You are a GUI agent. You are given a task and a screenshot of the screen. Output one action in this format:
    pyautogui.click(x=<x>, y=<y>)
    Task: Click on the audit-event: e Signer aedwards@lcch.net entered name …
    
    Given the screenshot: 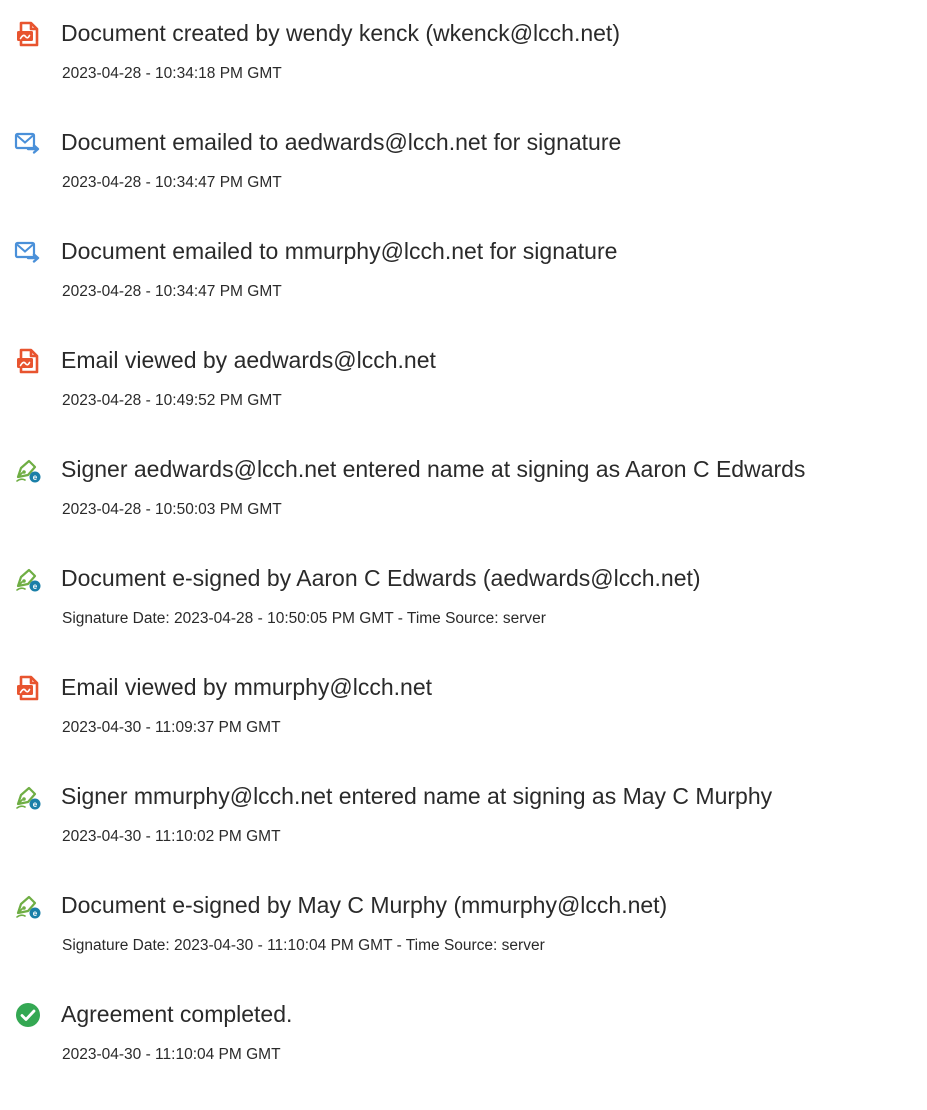 What is the action you would take?
    pyautogui.click(x=463, y=498)
    